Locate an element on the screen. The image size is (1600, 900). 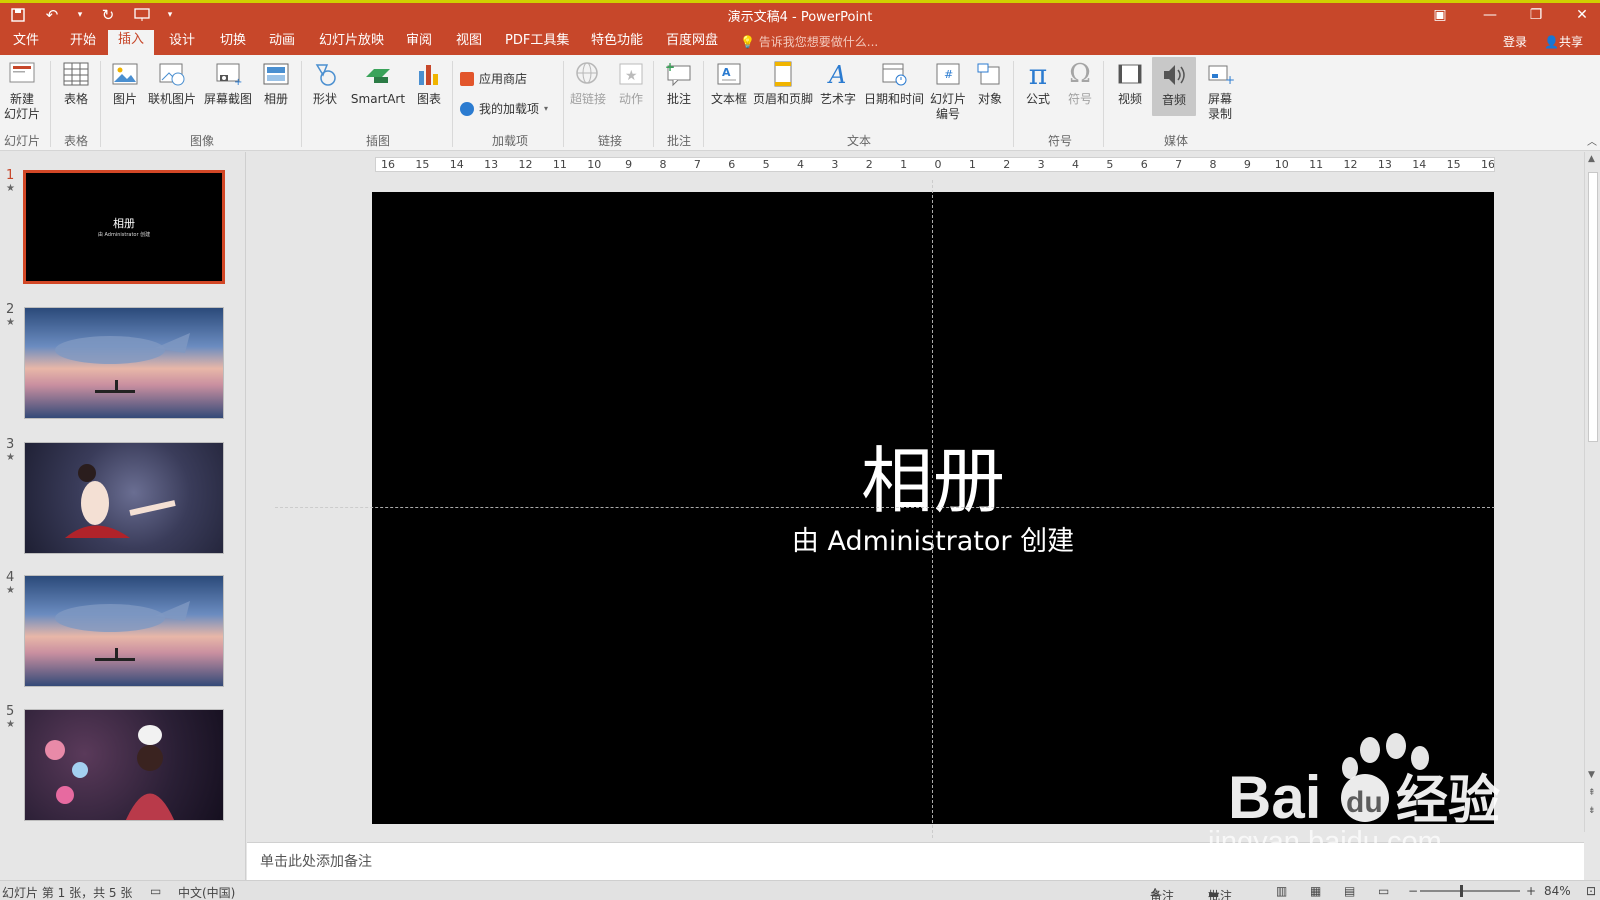
fit-slide-icon: ⊡ is located at coordinates (1591, 891).